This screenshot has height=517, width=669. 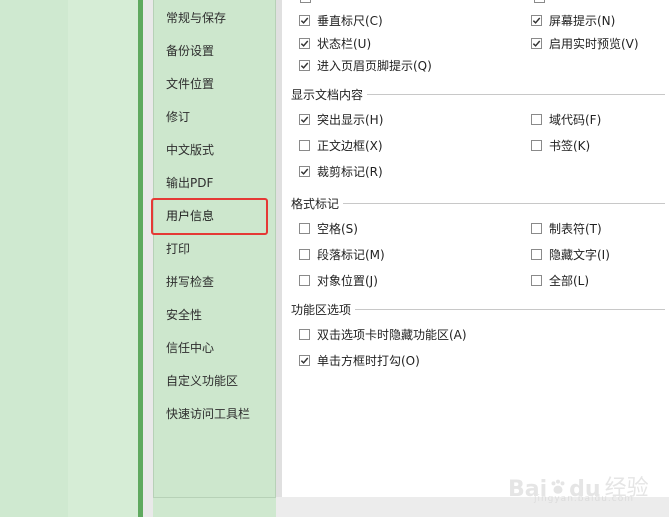 I want to click on nav-item-print: 打印, so click(x=178, y=249).